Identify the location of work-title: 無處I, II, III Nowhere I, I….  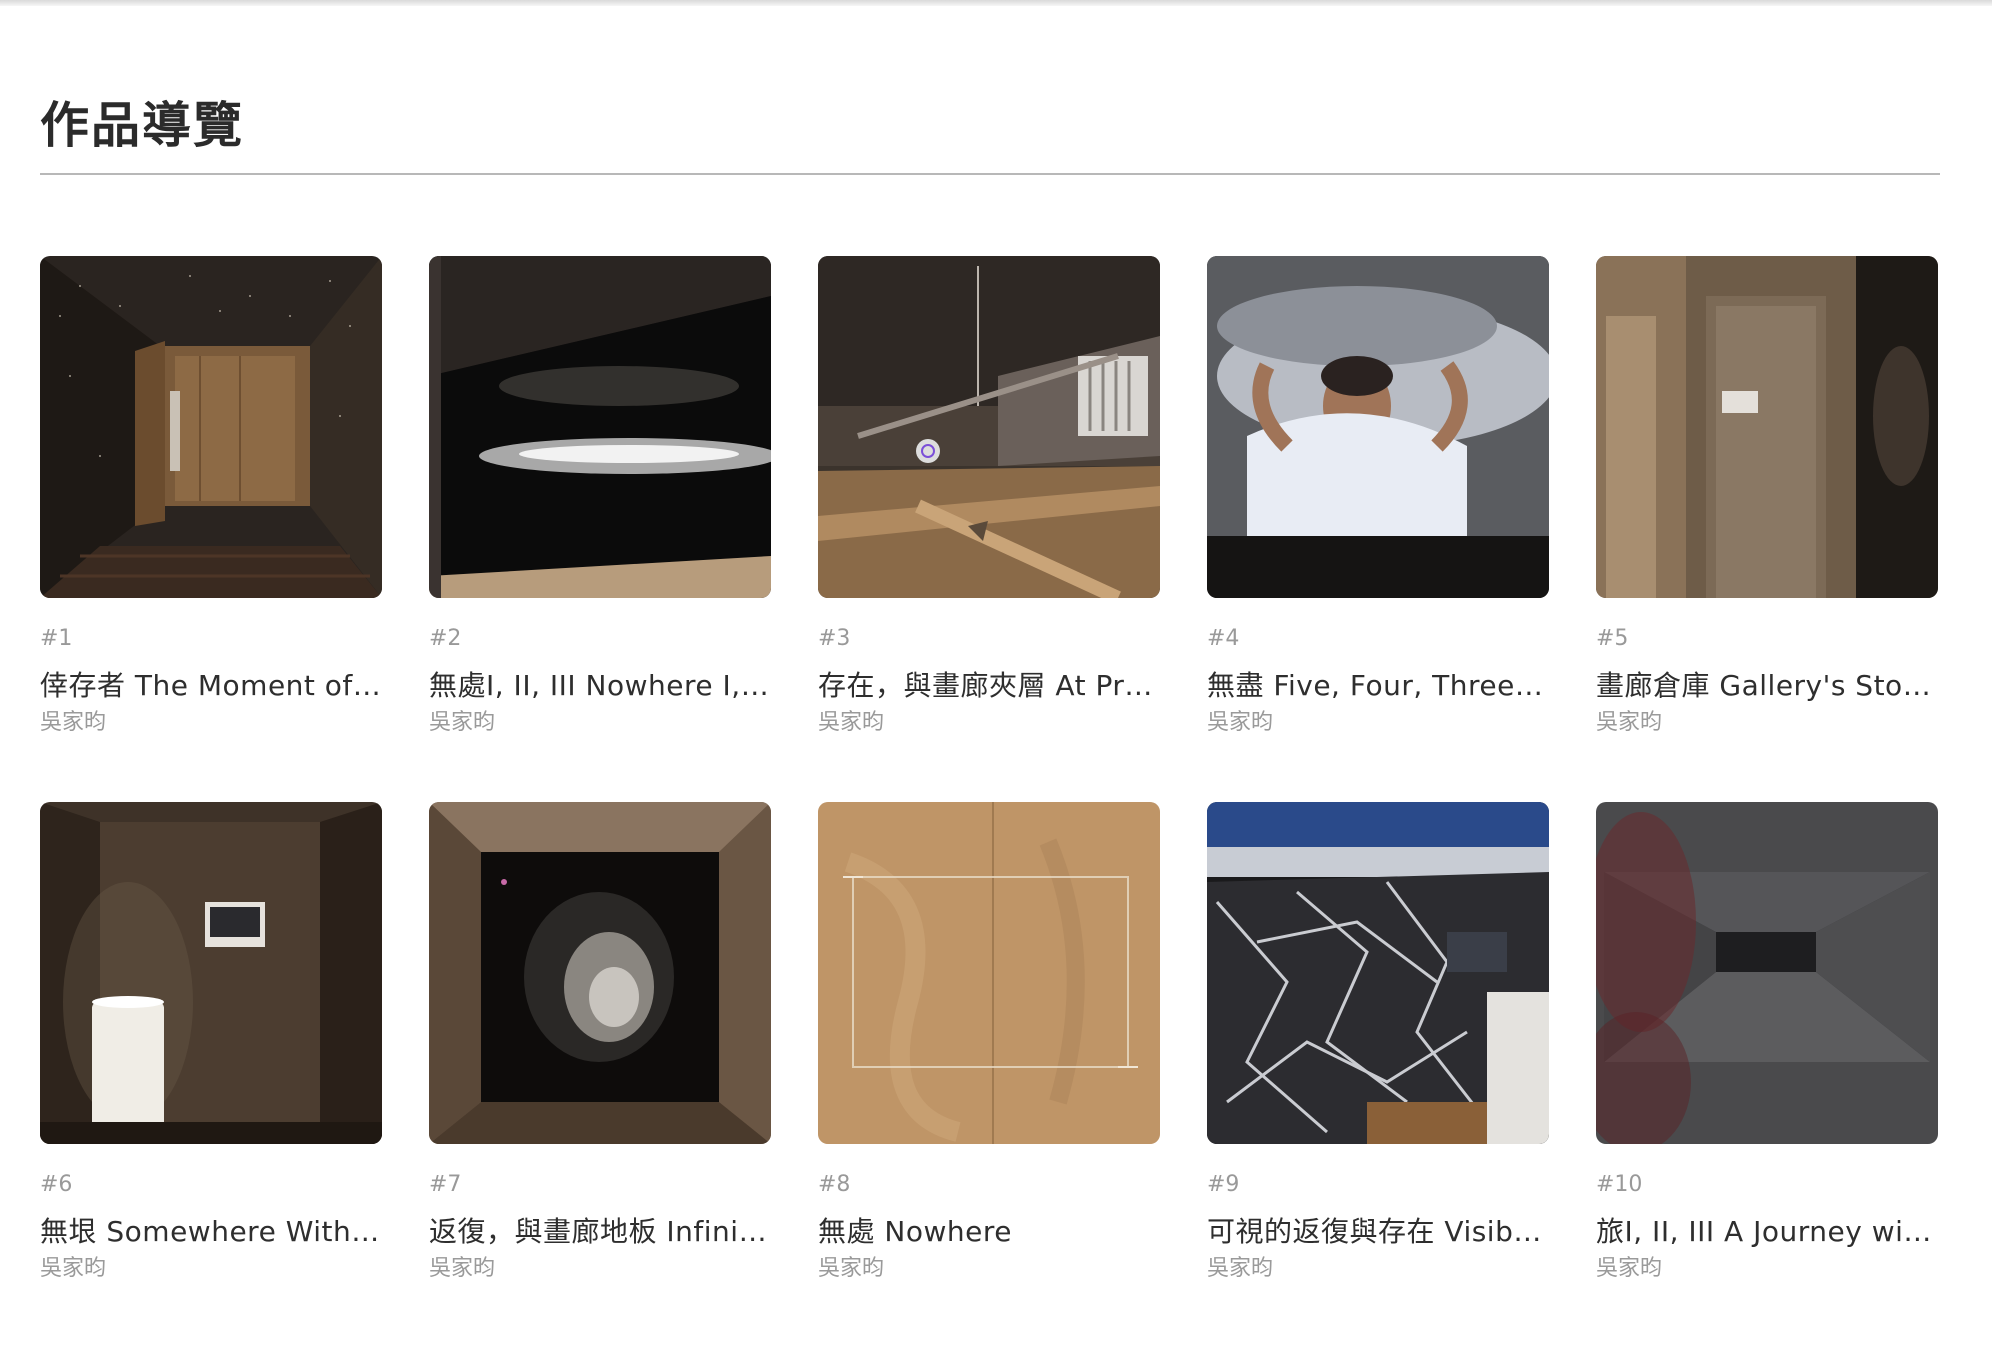
(600, 683).